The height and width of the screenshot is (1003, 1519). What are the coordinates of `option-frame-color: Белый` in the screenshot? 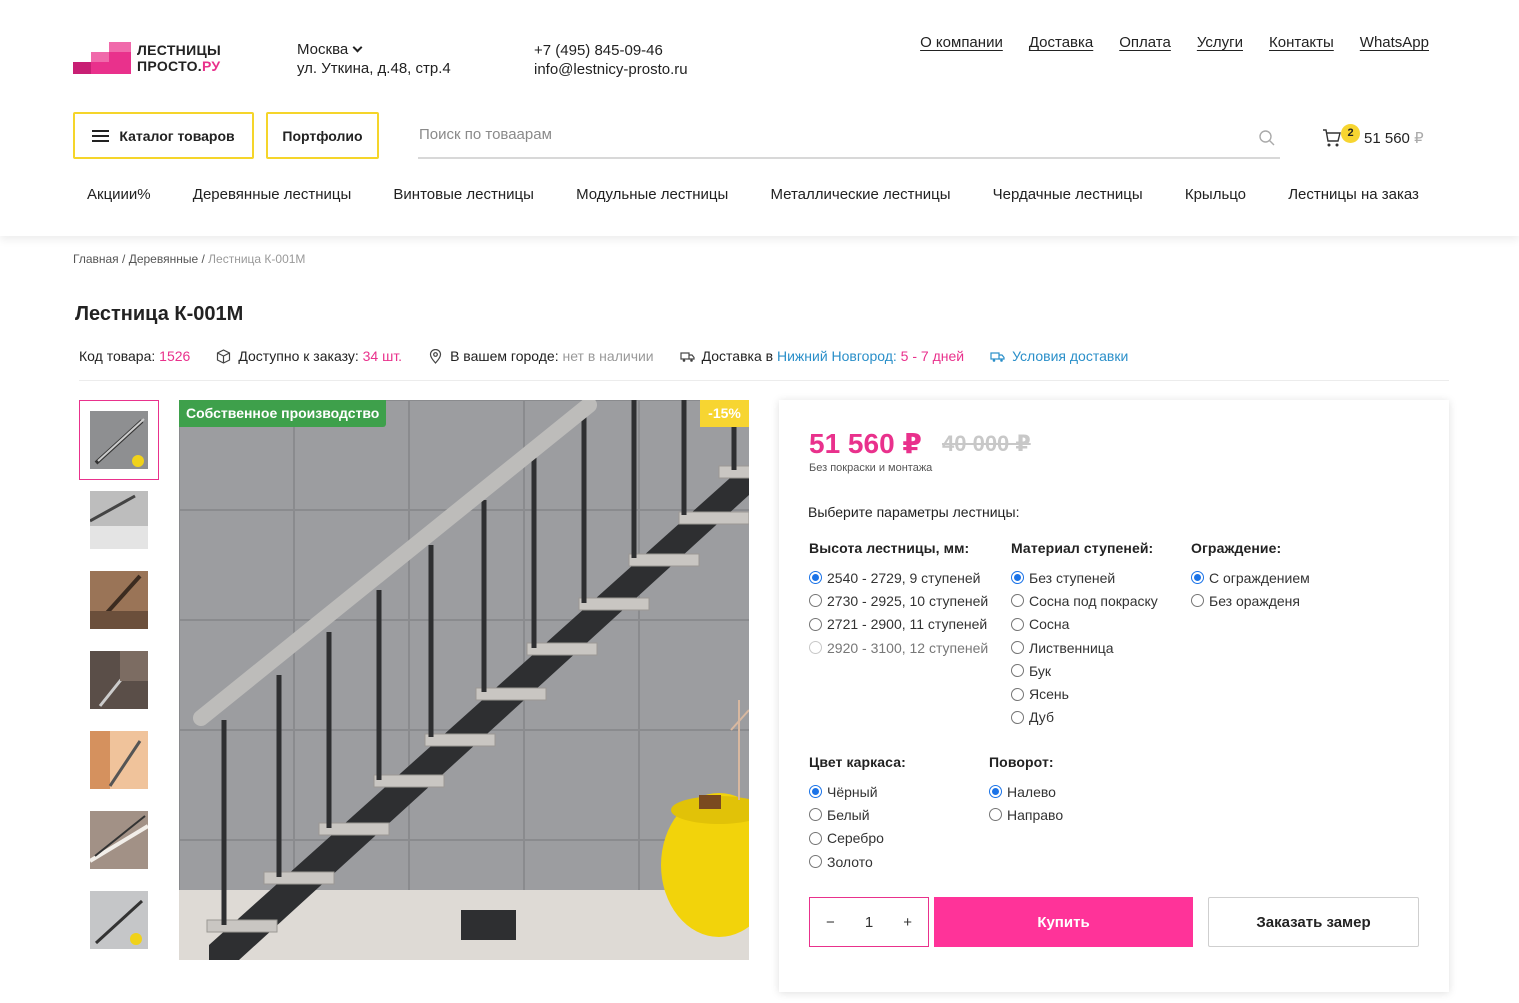 It's located at (857, 814).